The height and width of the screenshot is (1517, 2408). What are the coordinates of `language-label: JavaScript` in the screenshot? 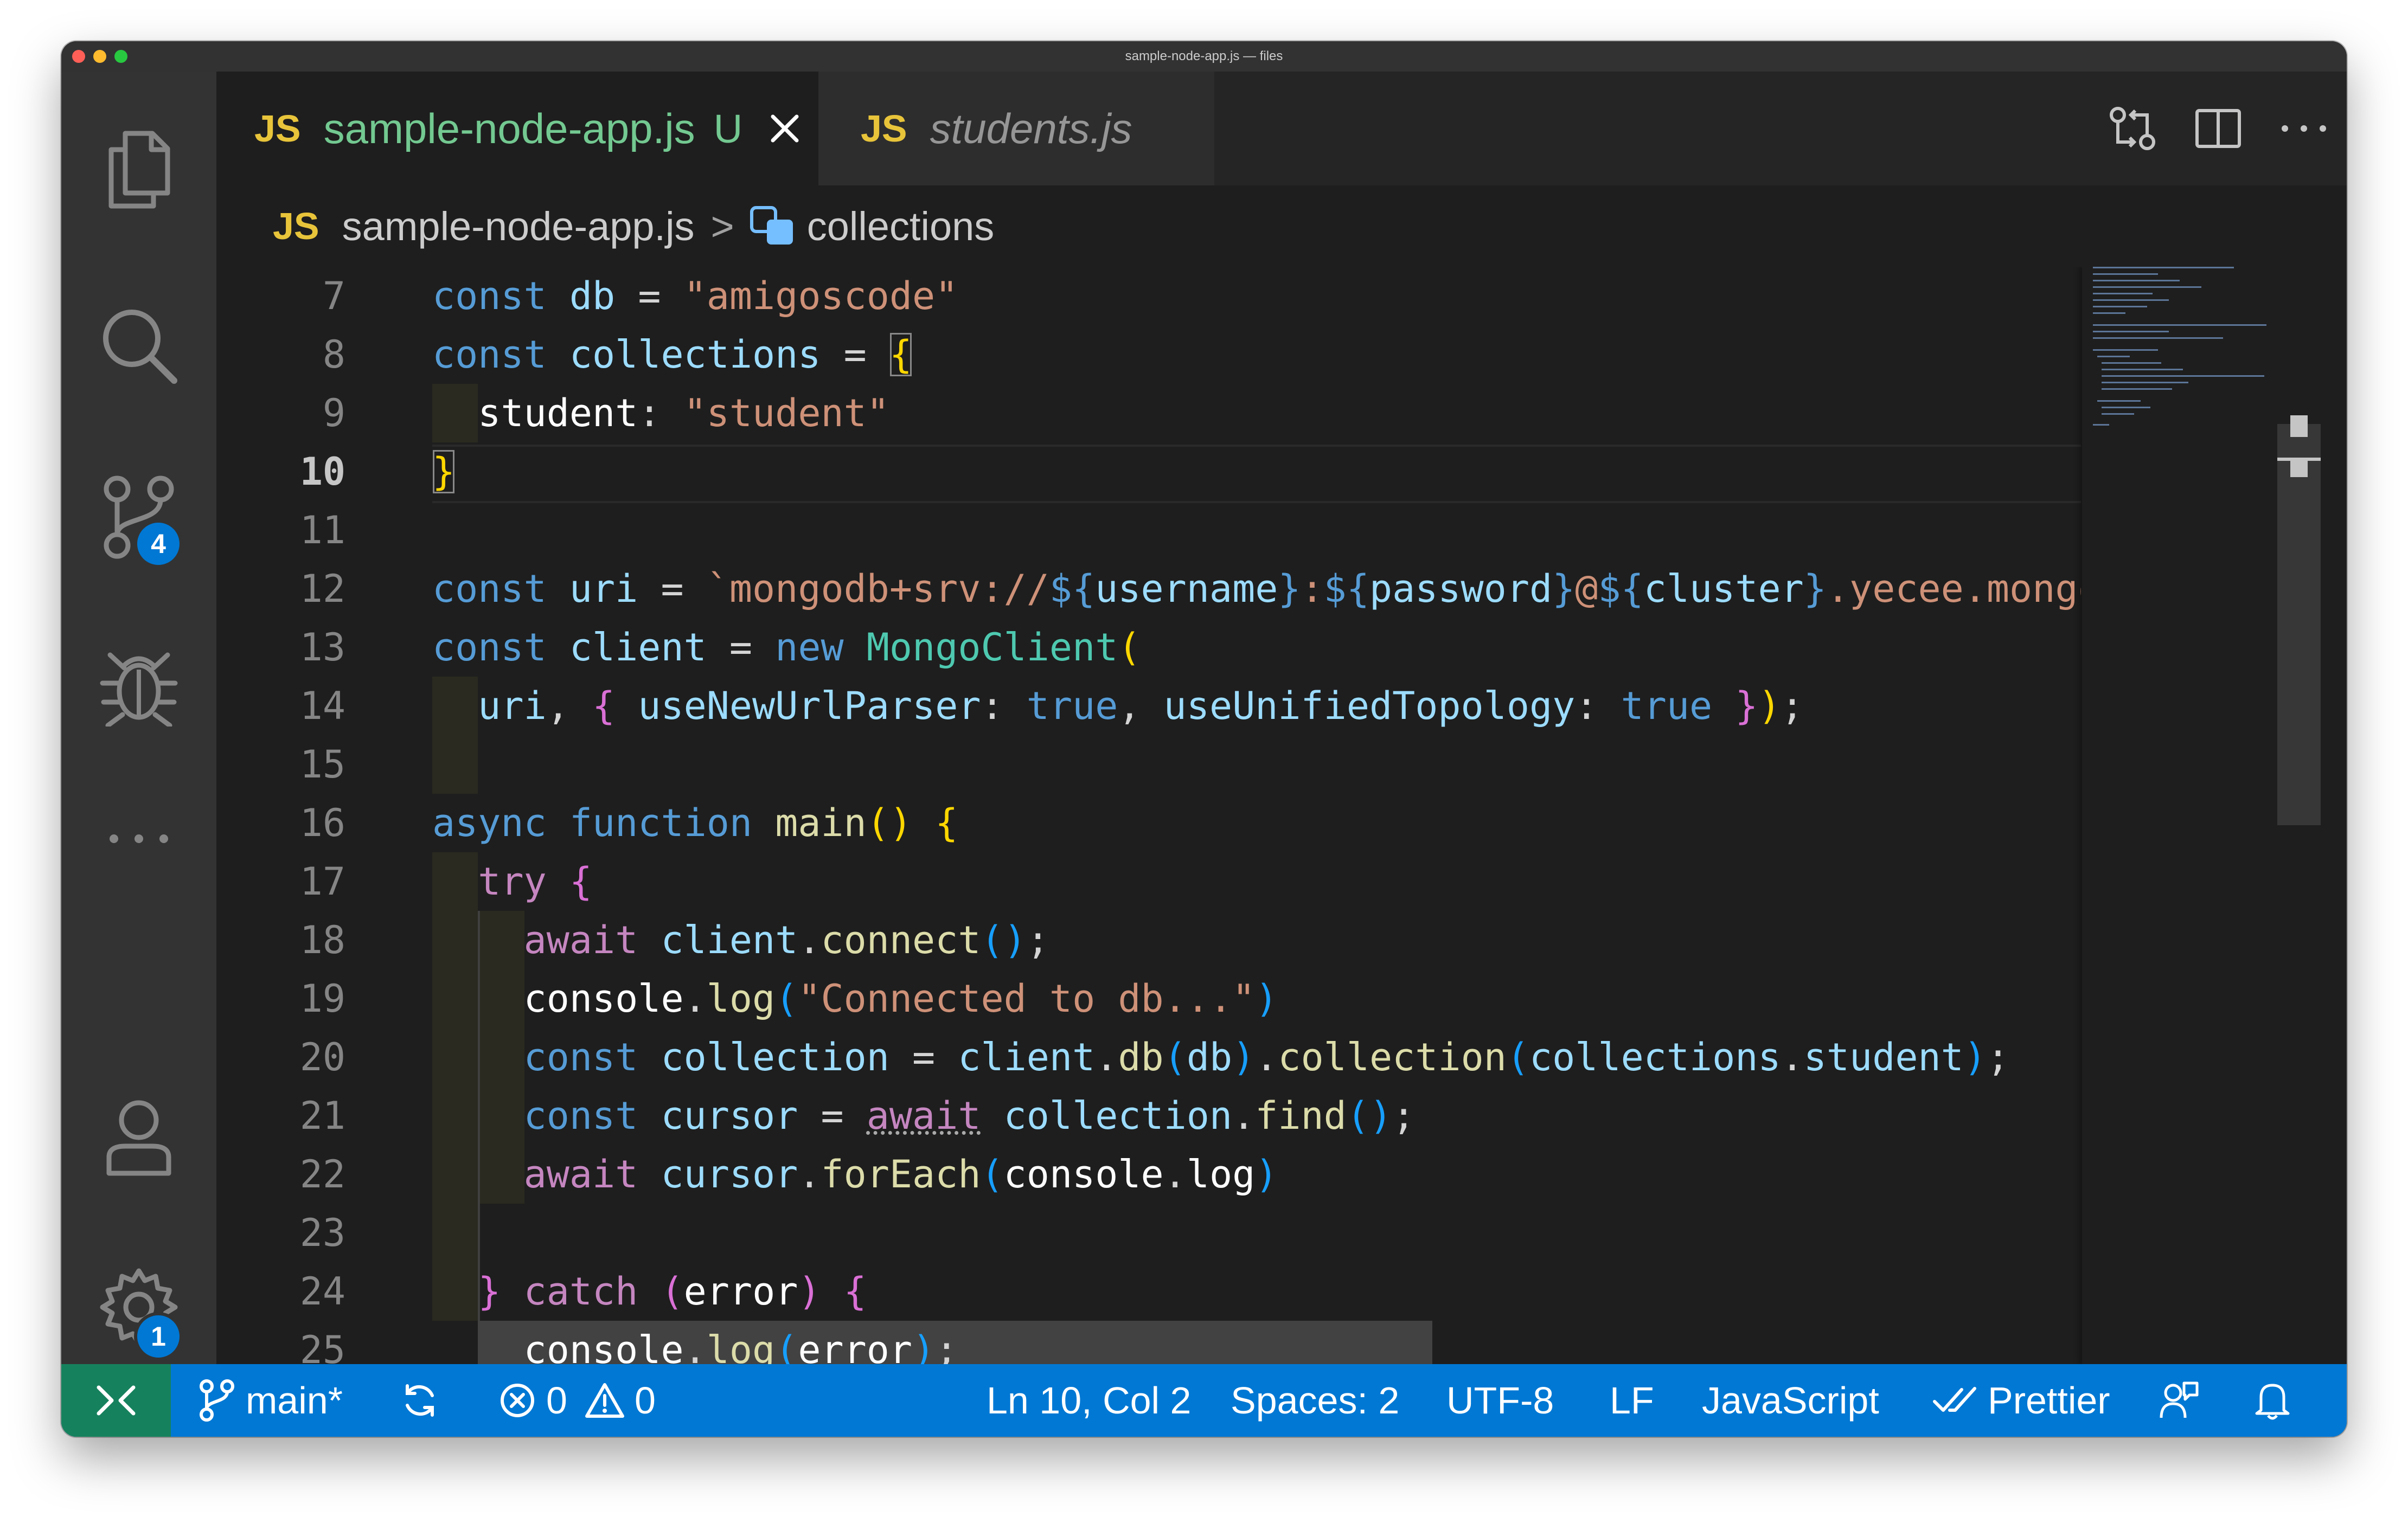 It's located at (1790, 1400).